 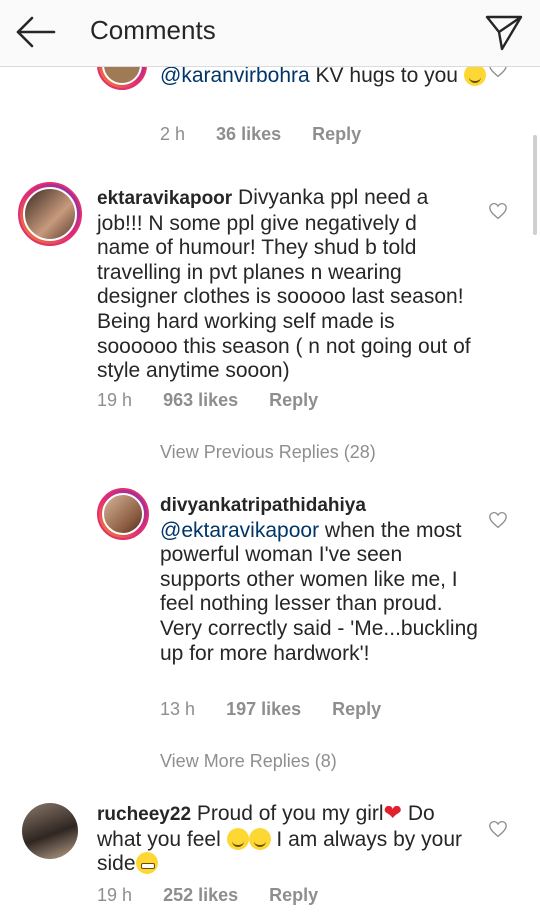 I want to click on username-link: divyankatripathidahiya, so click(x=263, y=505).